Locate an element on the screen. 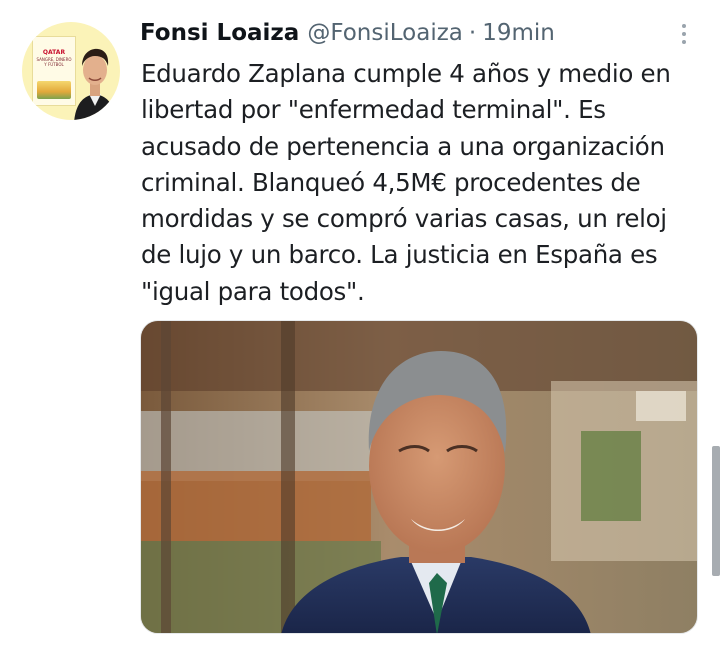 This screenshot has width=720, height=654. book-cover-subtitle: SANGRE, DINERO Y FÚTBOL is located at coordinates (54, 62).